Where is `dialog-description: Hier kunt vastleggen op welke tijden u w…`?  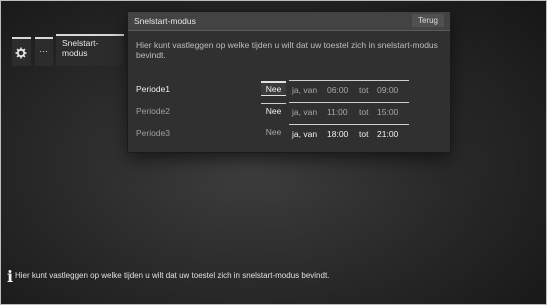
dialog-description: Hier kunt vastleggen op welke tijden u w… is located at coordinates (287, 50).